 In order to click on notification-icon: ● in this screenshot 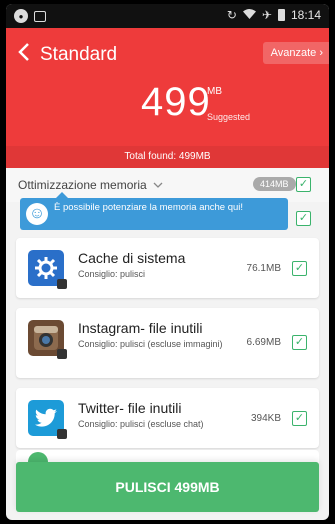, I will do `click(21, 16)`.